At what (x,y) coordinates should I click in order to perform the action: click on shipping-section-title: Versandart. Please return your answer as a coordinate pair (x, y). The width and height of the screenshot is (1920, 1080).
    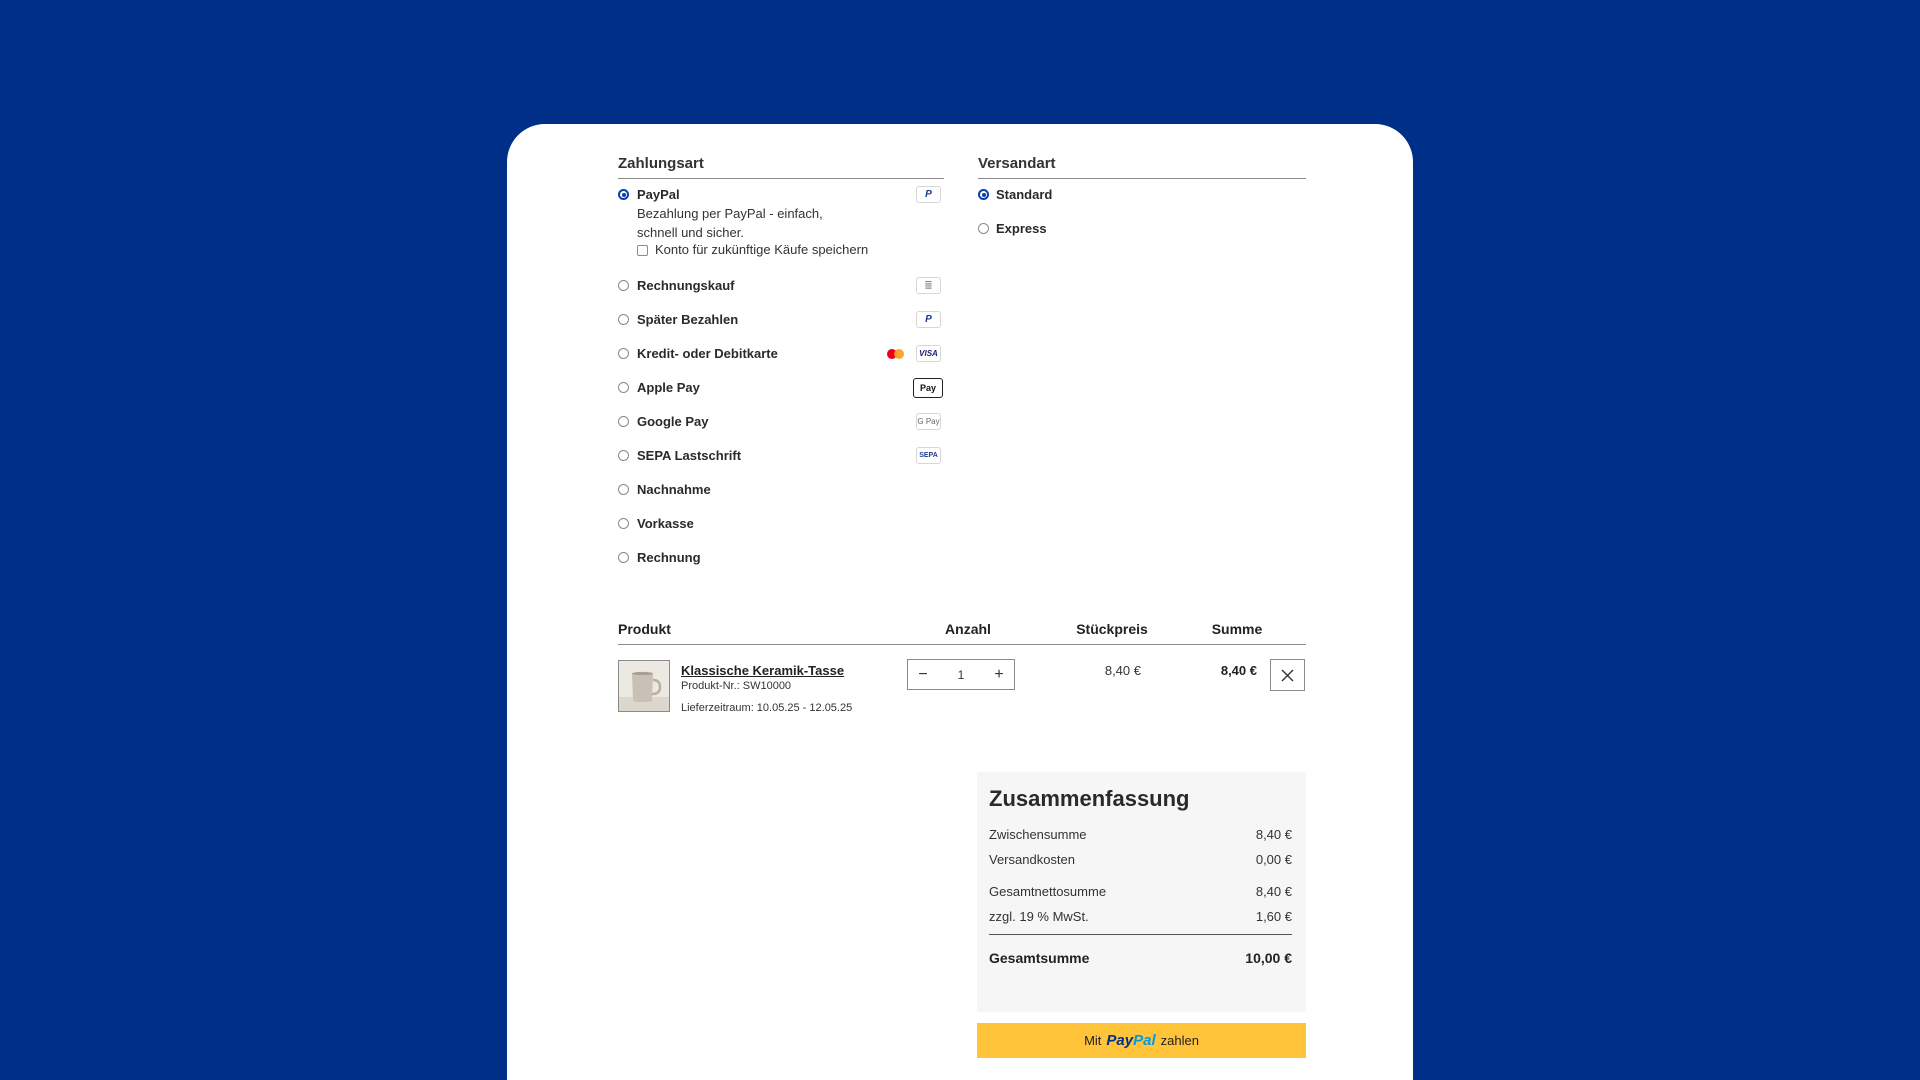
    Looking at the image, I should click on (1017, 163).